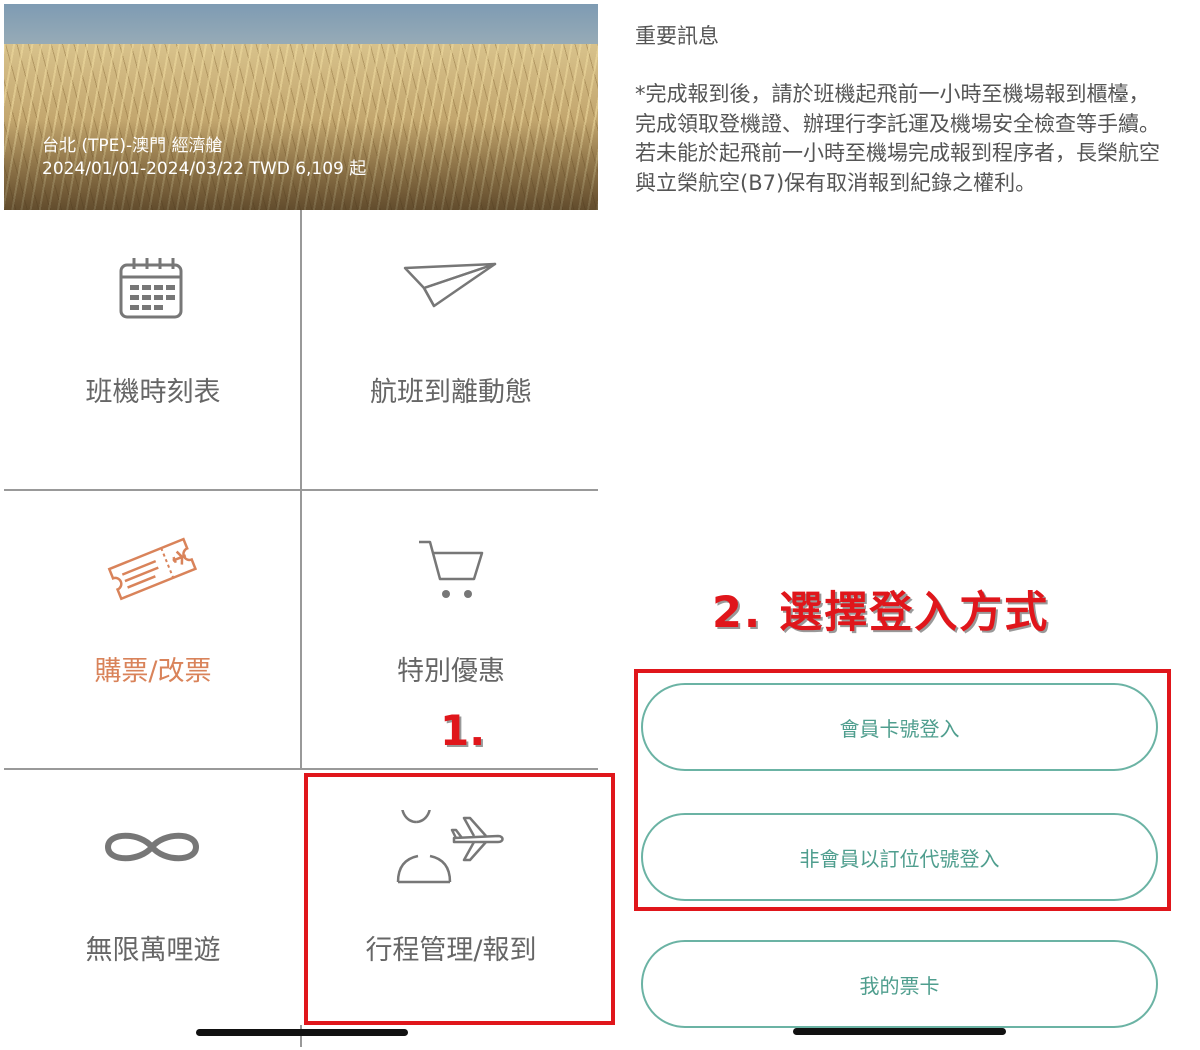  What do you see at coordinates (152, 847) in the screenshot?
I see `infinity-icon` at bounding box center [152, 847].